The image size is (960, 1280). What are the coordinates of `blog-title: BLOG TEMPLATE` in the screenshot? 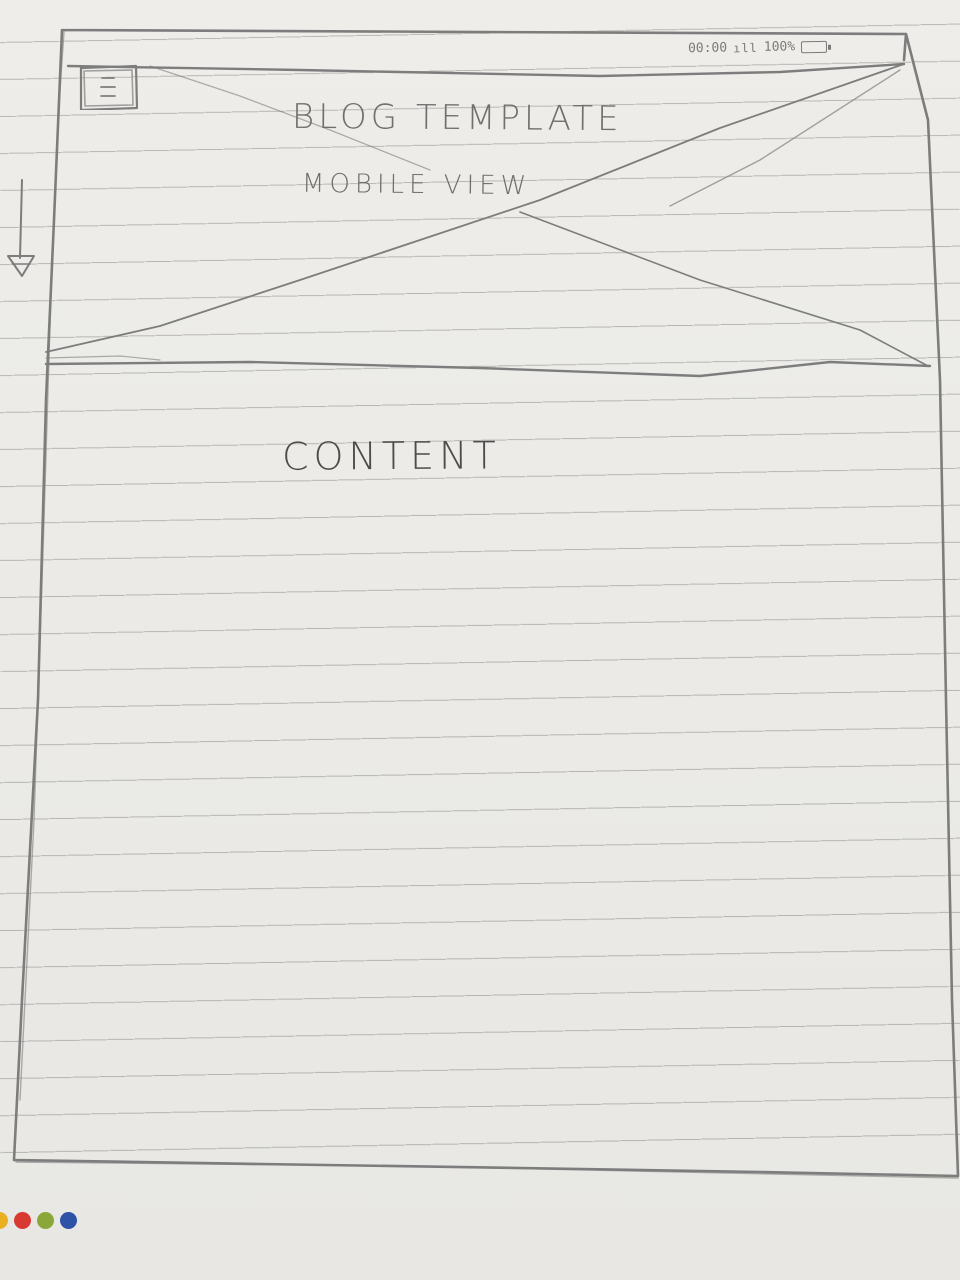 It's located at (457, 118).